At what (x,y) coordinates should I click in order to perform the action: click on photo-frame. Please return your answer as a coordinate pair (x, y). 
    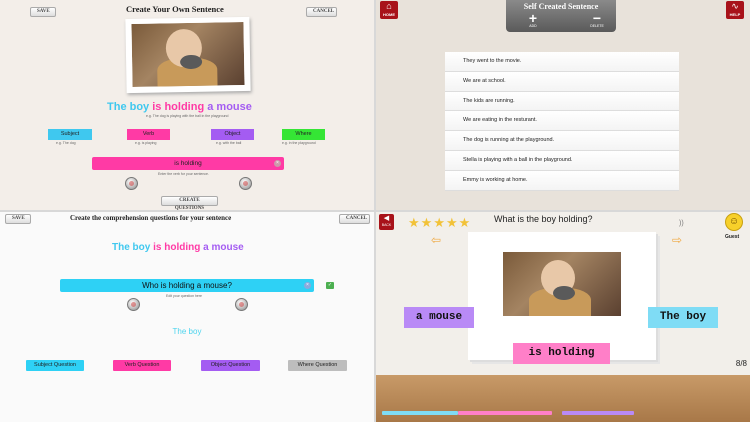
    Looking at the image, I should click on (188, 55).